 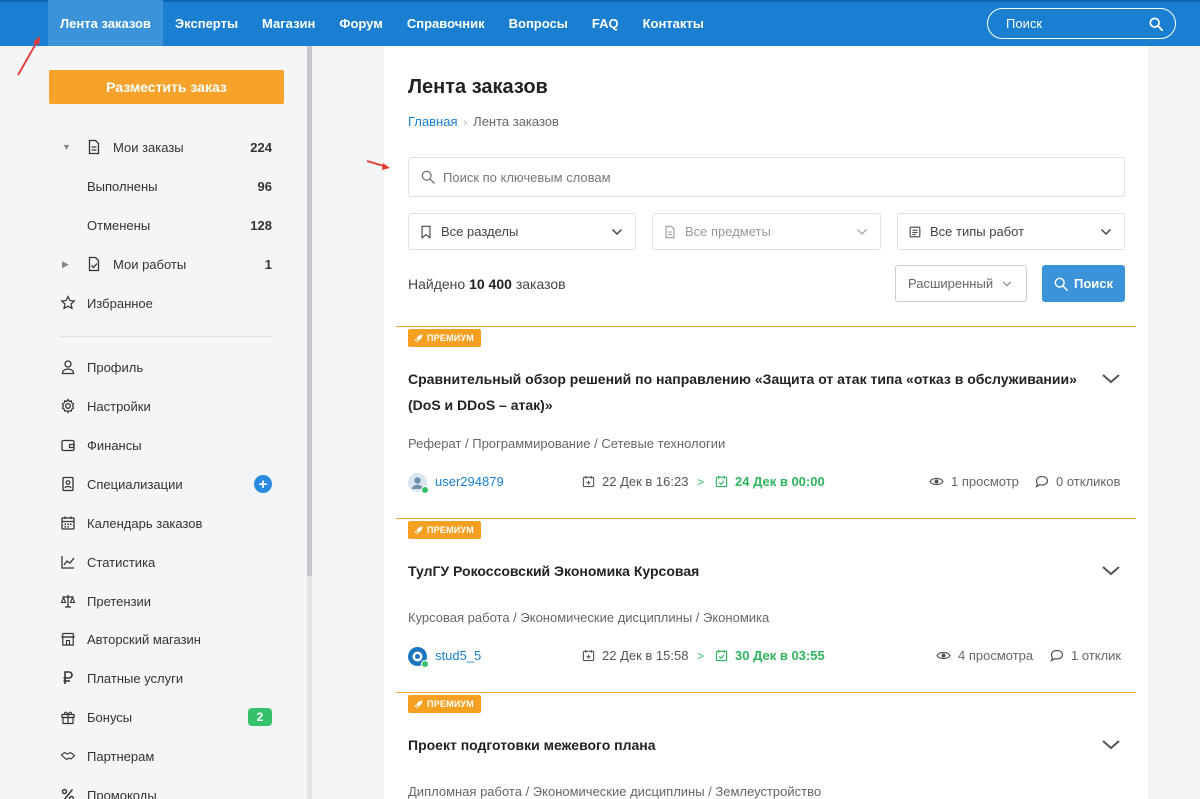 I want to click on sidebar-item-promocodes: Промокоды, so click(x=150, y=791).